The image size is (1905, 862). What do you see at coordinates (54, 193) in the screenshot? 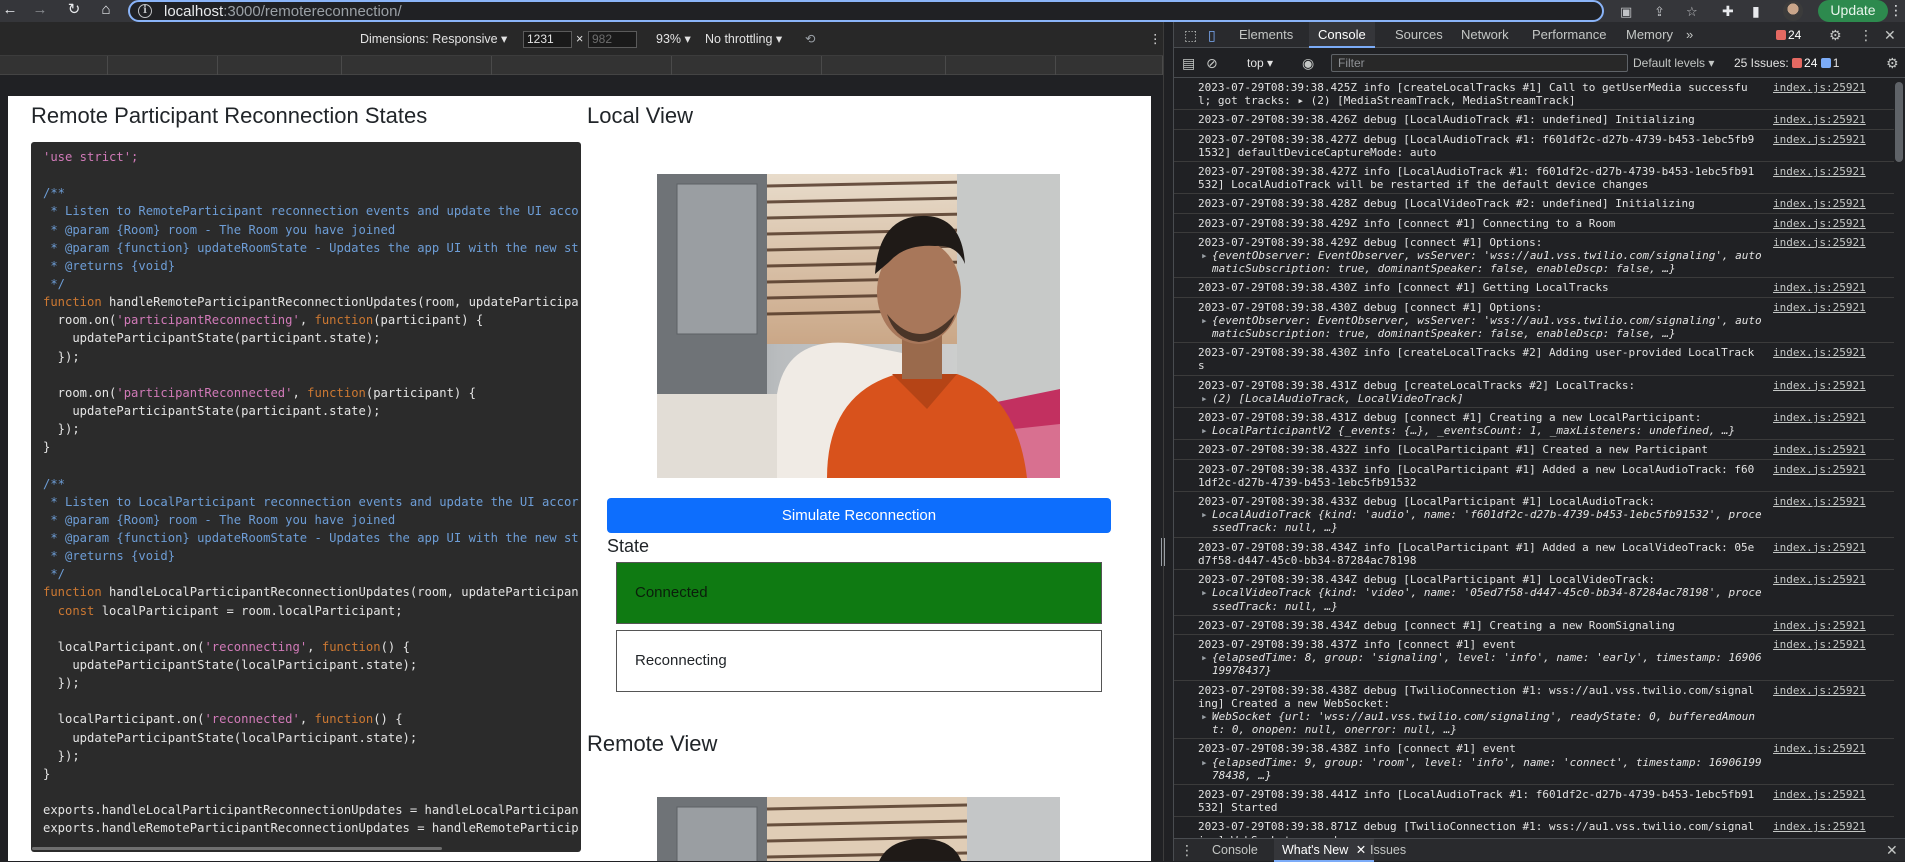
I see `code-line: /**` at bounding box center [54, 193].